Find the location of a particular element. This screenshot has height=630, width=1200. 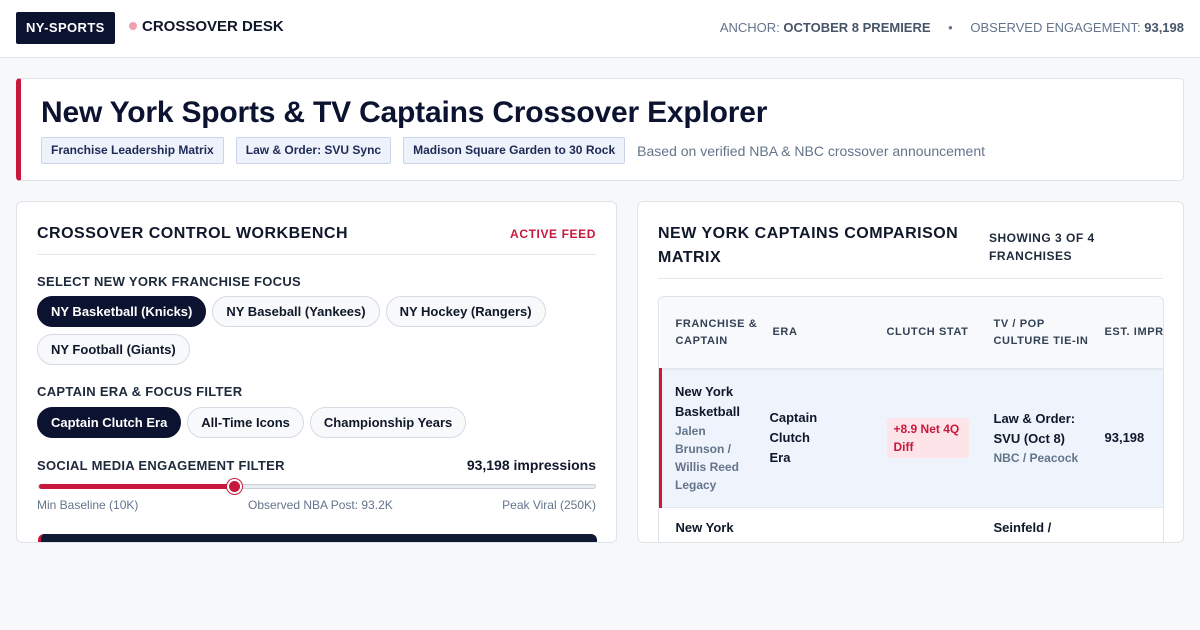

col-franchise-captain: FRANCHISE & CAPTAIN is located at coordinates (709, 333).